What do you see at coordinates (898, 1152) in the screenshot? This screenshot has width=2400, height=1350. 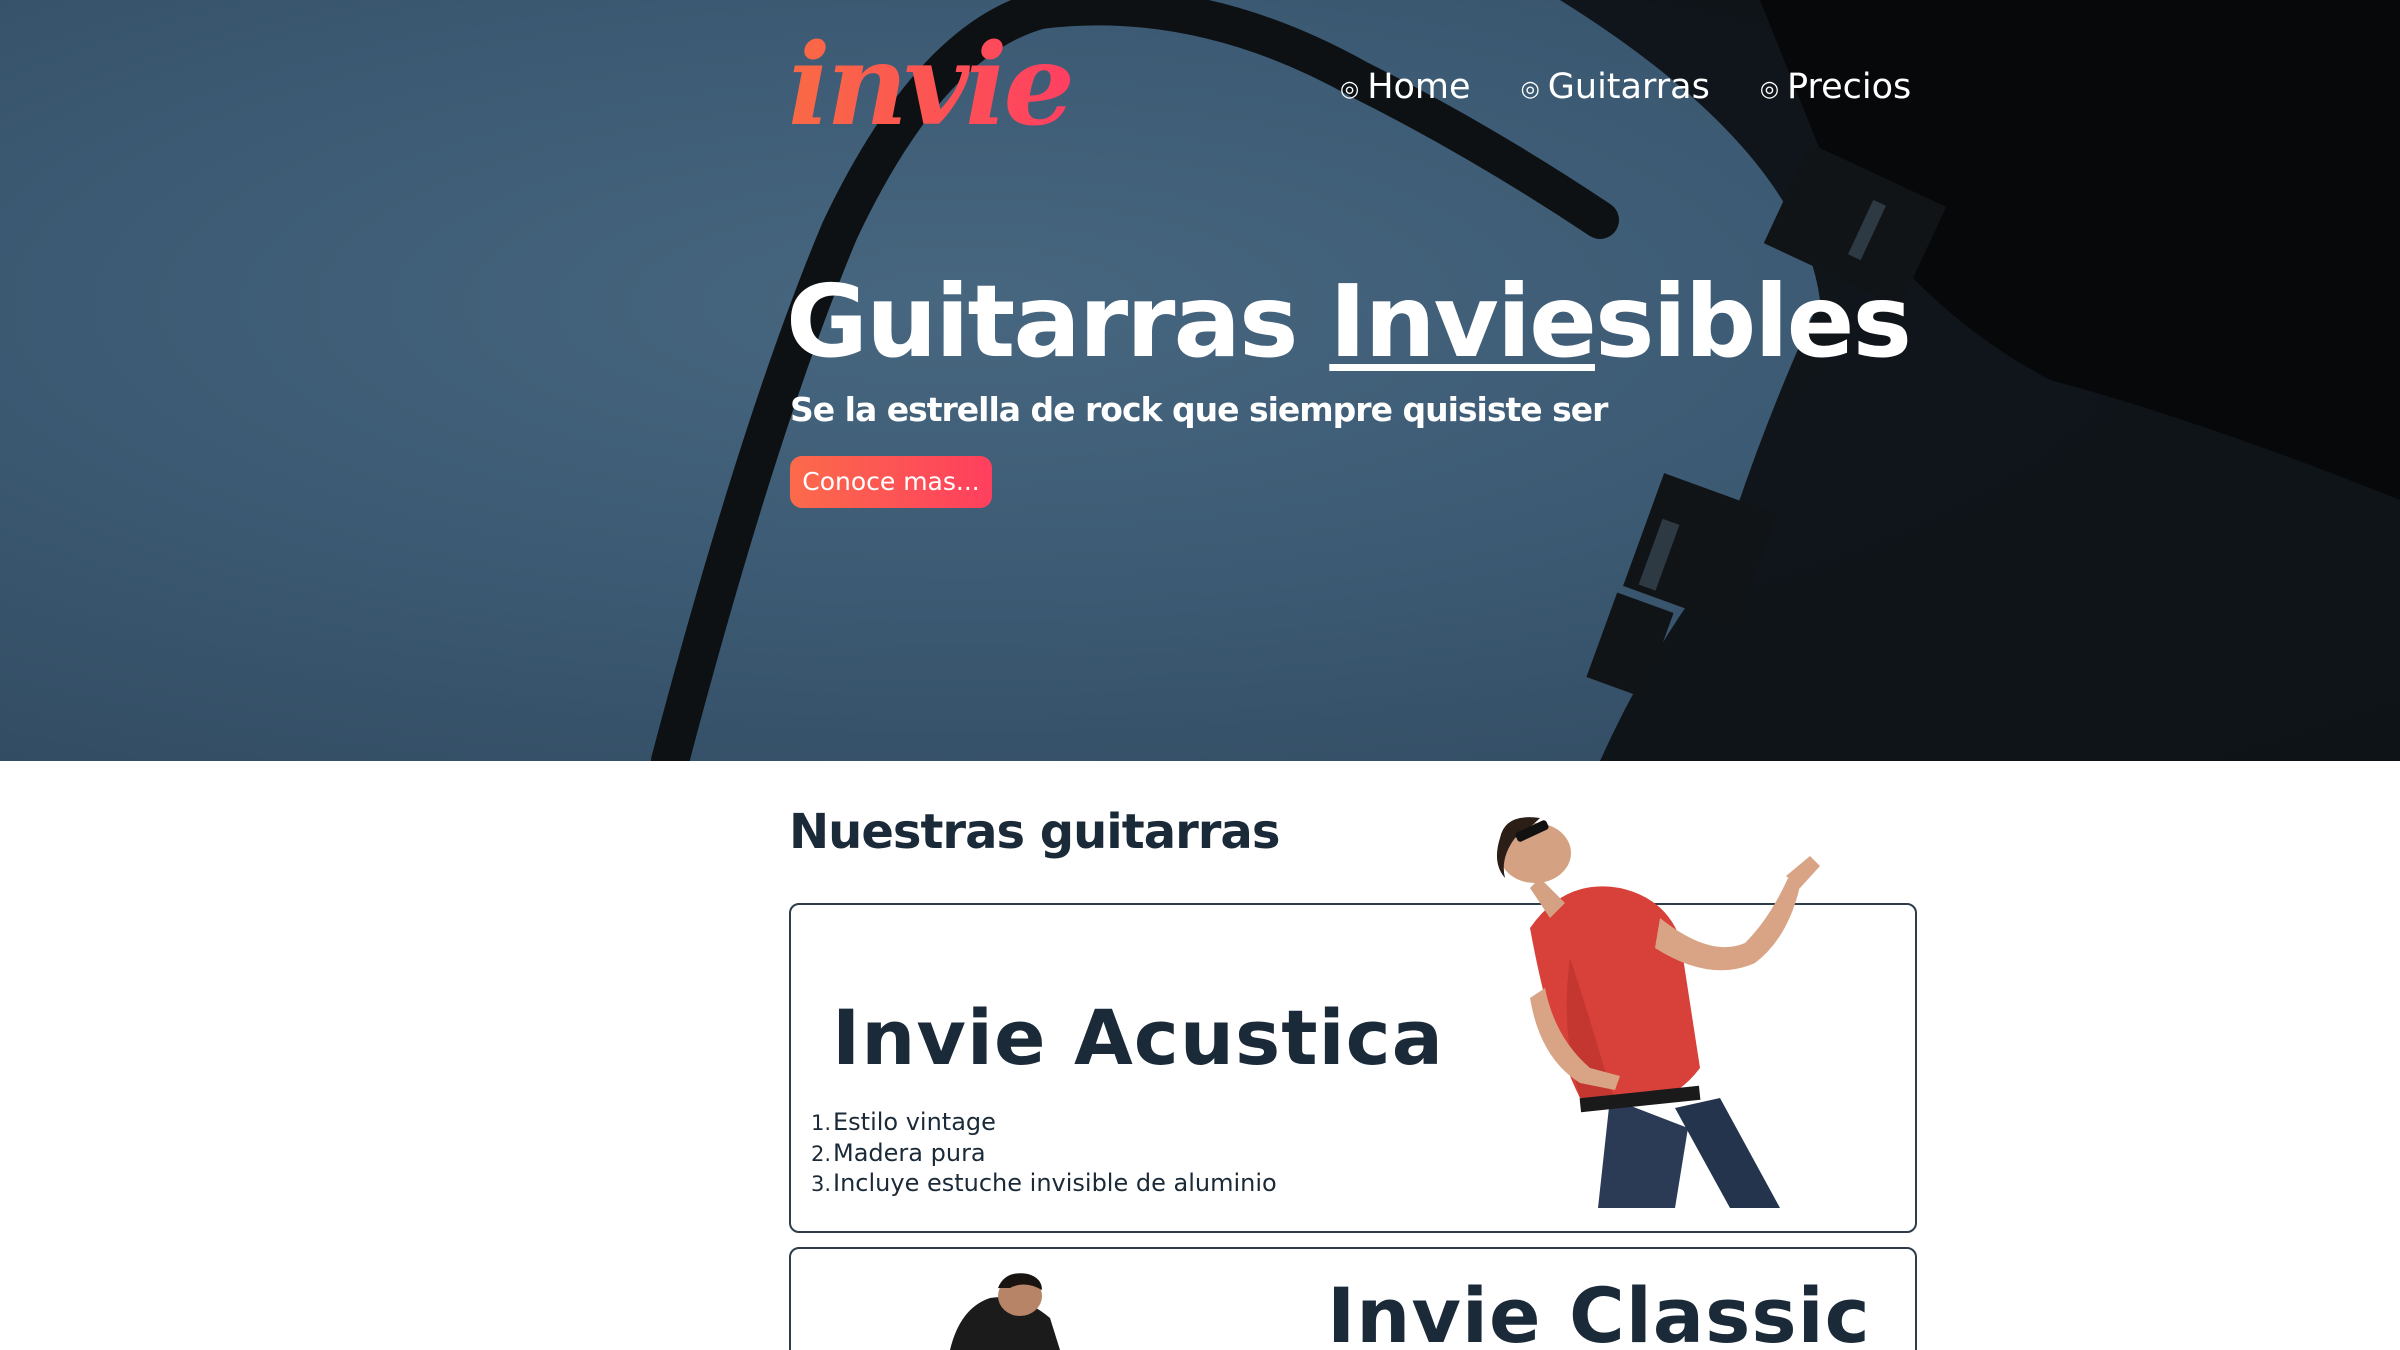 I see `list-item: 2.Madera pura` at bounding box center [898, 1152].